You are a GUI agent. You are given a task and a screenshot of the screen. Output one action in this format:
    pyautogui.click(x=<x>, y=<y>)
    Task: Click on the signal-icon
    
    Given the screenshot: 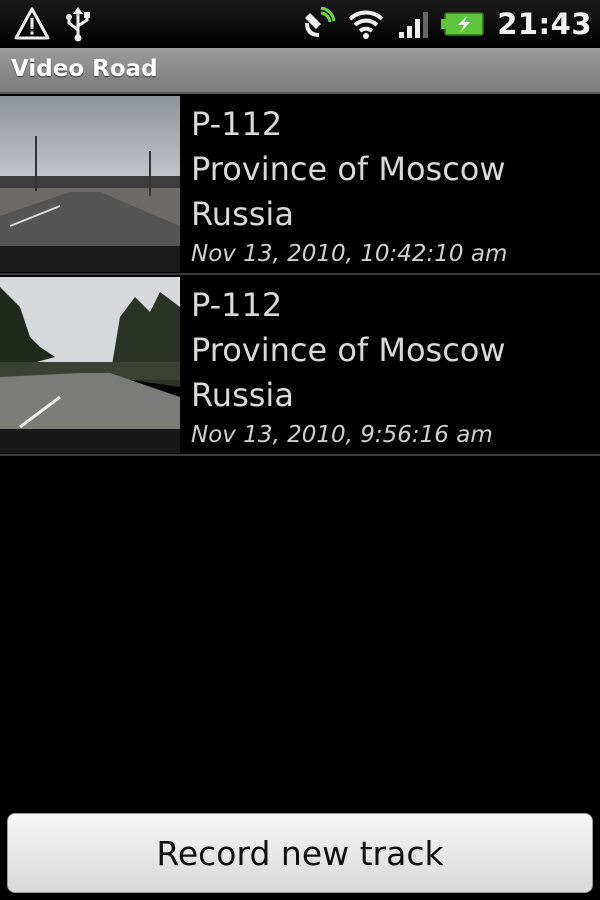 What is the action you would take?
    pyautogui.click(x=414, y=25)
    